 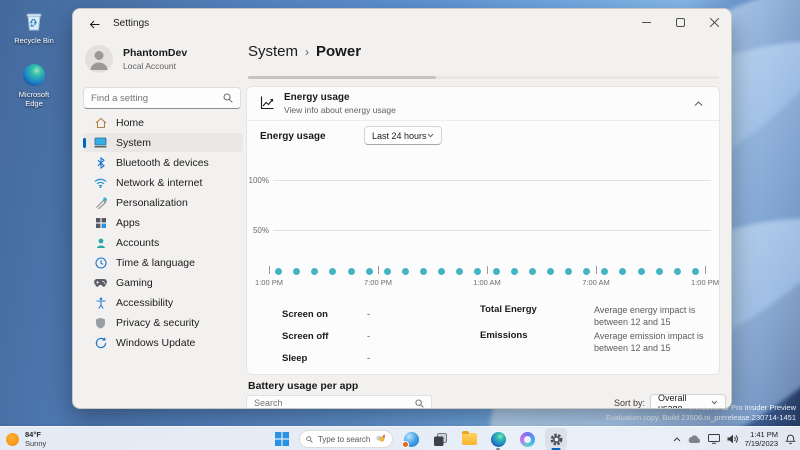 What do you see at coordinates (155, 53) in the screenshot?
I see `user-name: PhantomDev` at bounding box center [155, 53].